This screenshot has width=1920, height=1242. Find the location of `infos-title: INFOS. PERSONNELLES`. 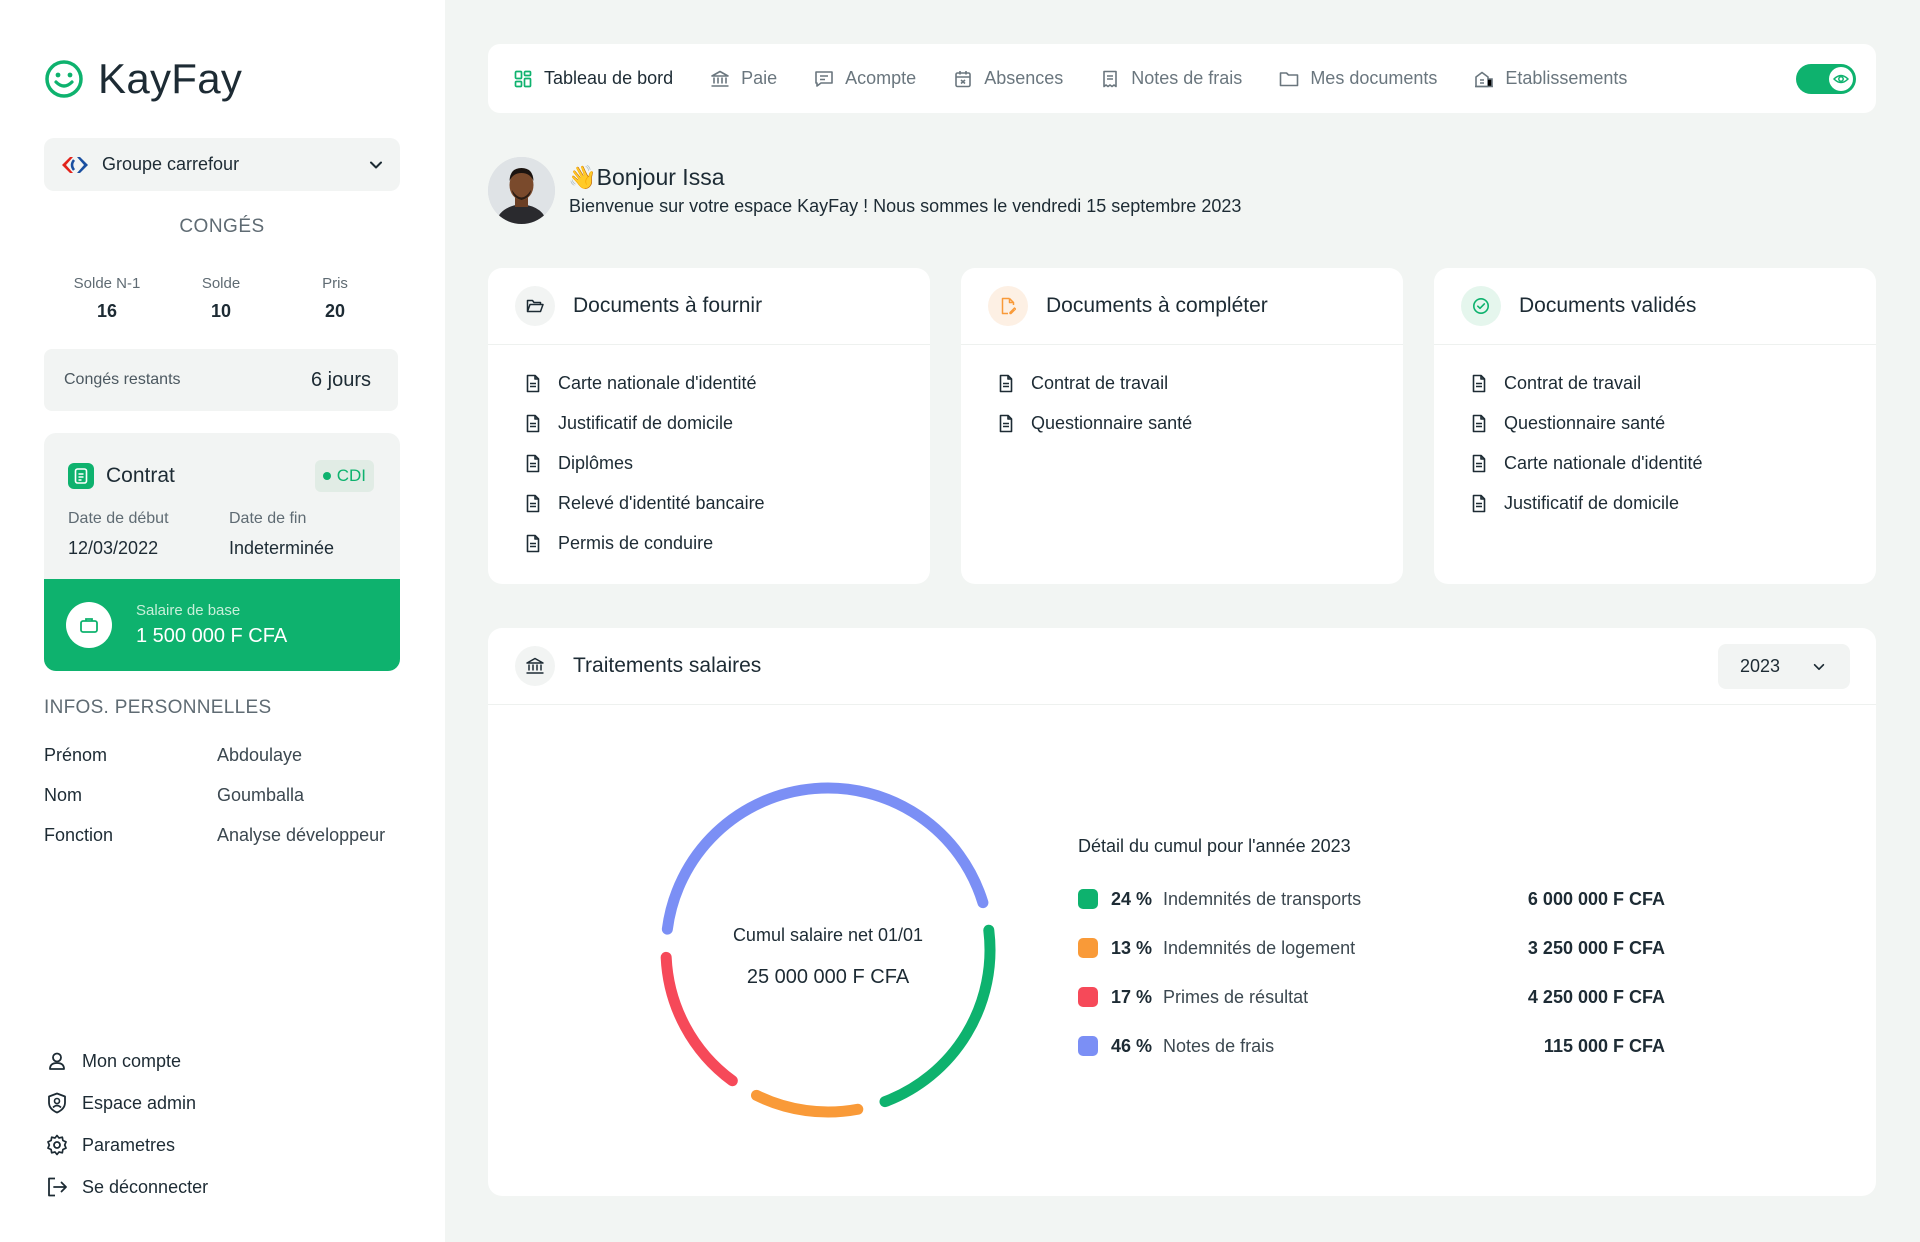

infos-title: INFOS. PERSONNELLES is located at coordinates (158, 707).